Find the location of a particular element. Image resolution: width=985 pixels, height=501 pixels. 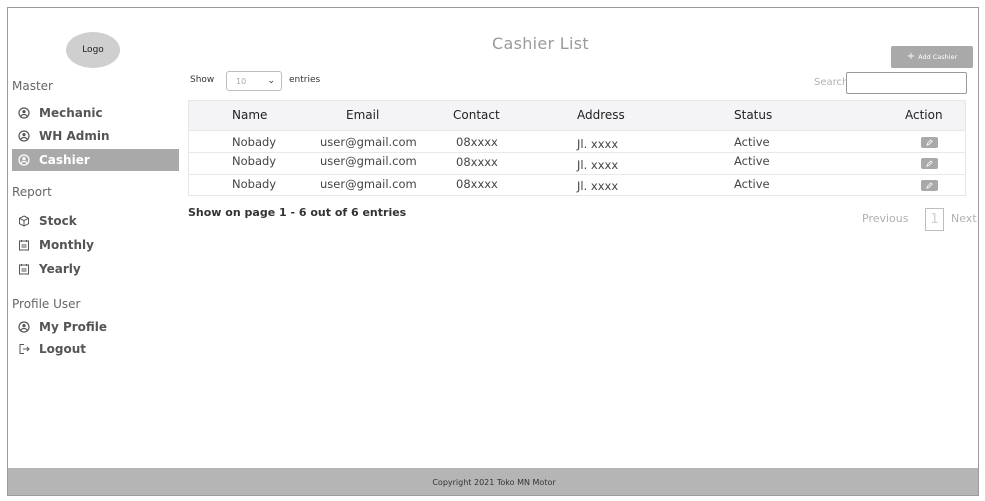

sidebar-item-my-profile: My Profile is located at coordinates (95, 327).